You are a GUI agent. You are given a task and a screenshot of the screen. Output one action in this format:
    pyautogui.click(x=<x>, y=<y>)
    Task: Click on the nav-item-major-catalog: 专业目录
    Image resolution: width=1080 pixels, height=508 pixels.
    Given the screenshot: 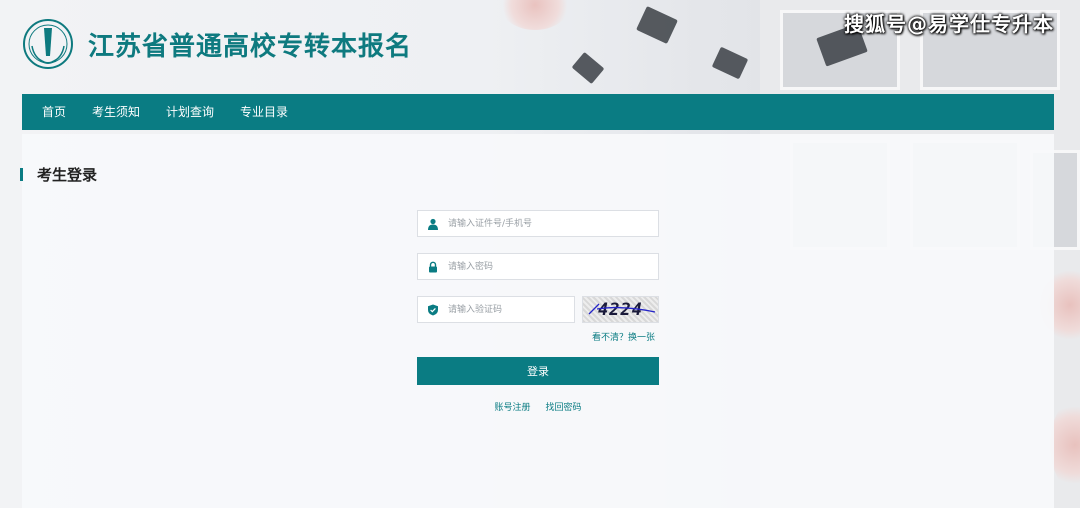 What is the action you would take?
    pyautogui.click(x=264, y=112)
    